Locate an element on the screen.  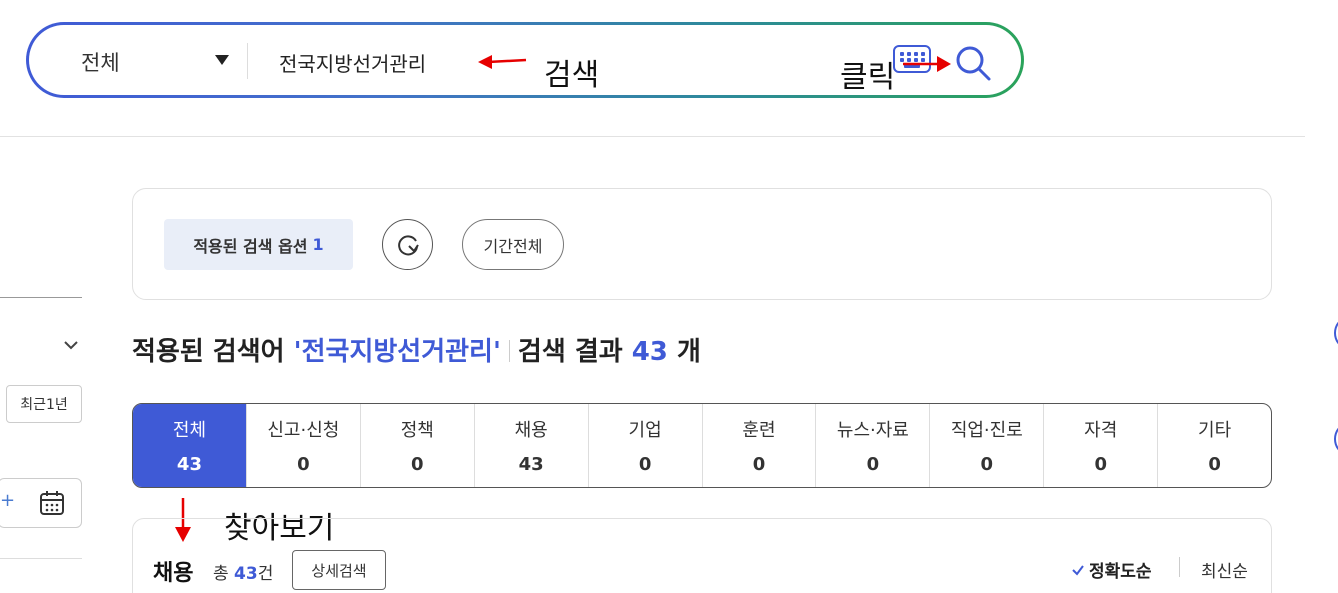
results-total-suffix: 건 is located at coordinates (265, 574).